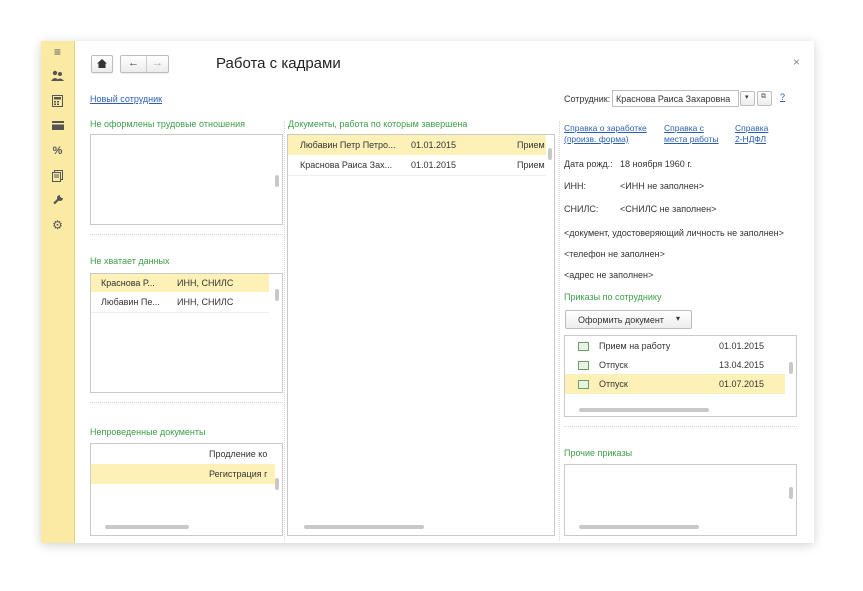 Image resolution: width=863 pixels, height=591 pixels. What do you see at coordinates (628, 319) in the screenshot?
I see `make-document-button: Оформить документ ▾` at bounding box center [628, 319].